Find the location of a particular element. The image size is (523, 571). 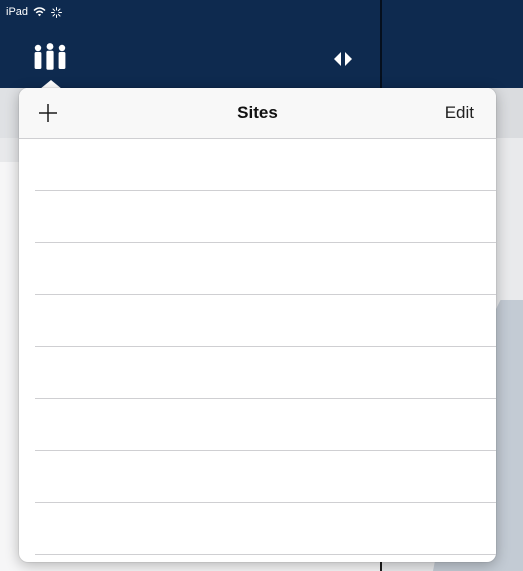

status-bar: iPad is located at coordinates (34, 12).